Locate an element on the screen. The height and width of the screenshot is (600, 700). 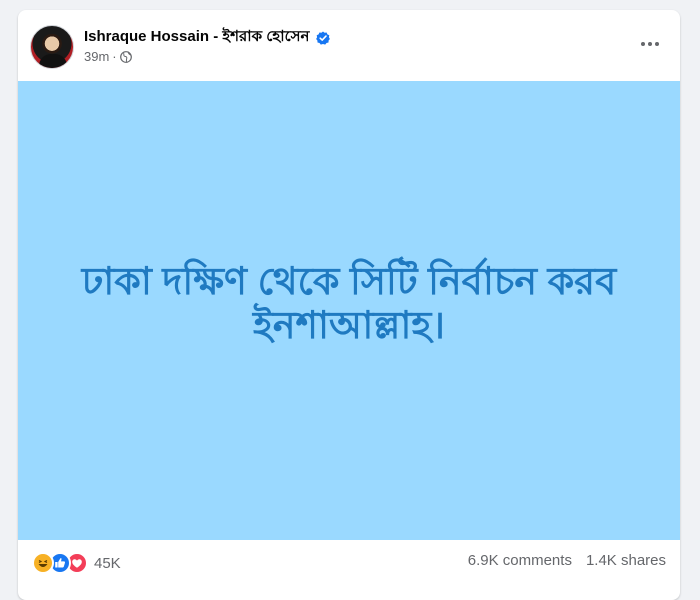
author-name: Ishraque Hossain - ইশরাক হোসেন is located at coordinates (197, 37).